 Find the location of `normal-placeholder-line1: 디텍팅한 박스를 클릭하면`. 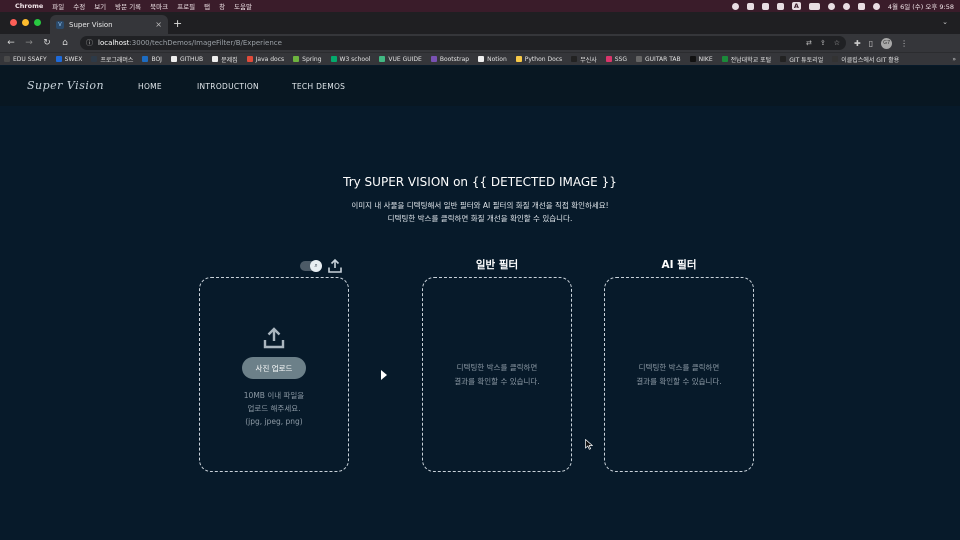

normal-placeholder-line1: 디텍팅한 박스를 클릭하면 is located at coordinates (497, 367).